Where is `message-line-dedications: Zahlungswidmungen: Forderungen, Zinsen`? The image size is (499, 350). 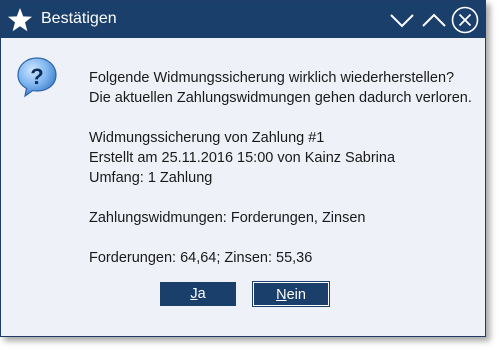
message-line-dedications: Zahlungswidmungen: Forderungen, Zinsen is located at coordinates (227, 218).